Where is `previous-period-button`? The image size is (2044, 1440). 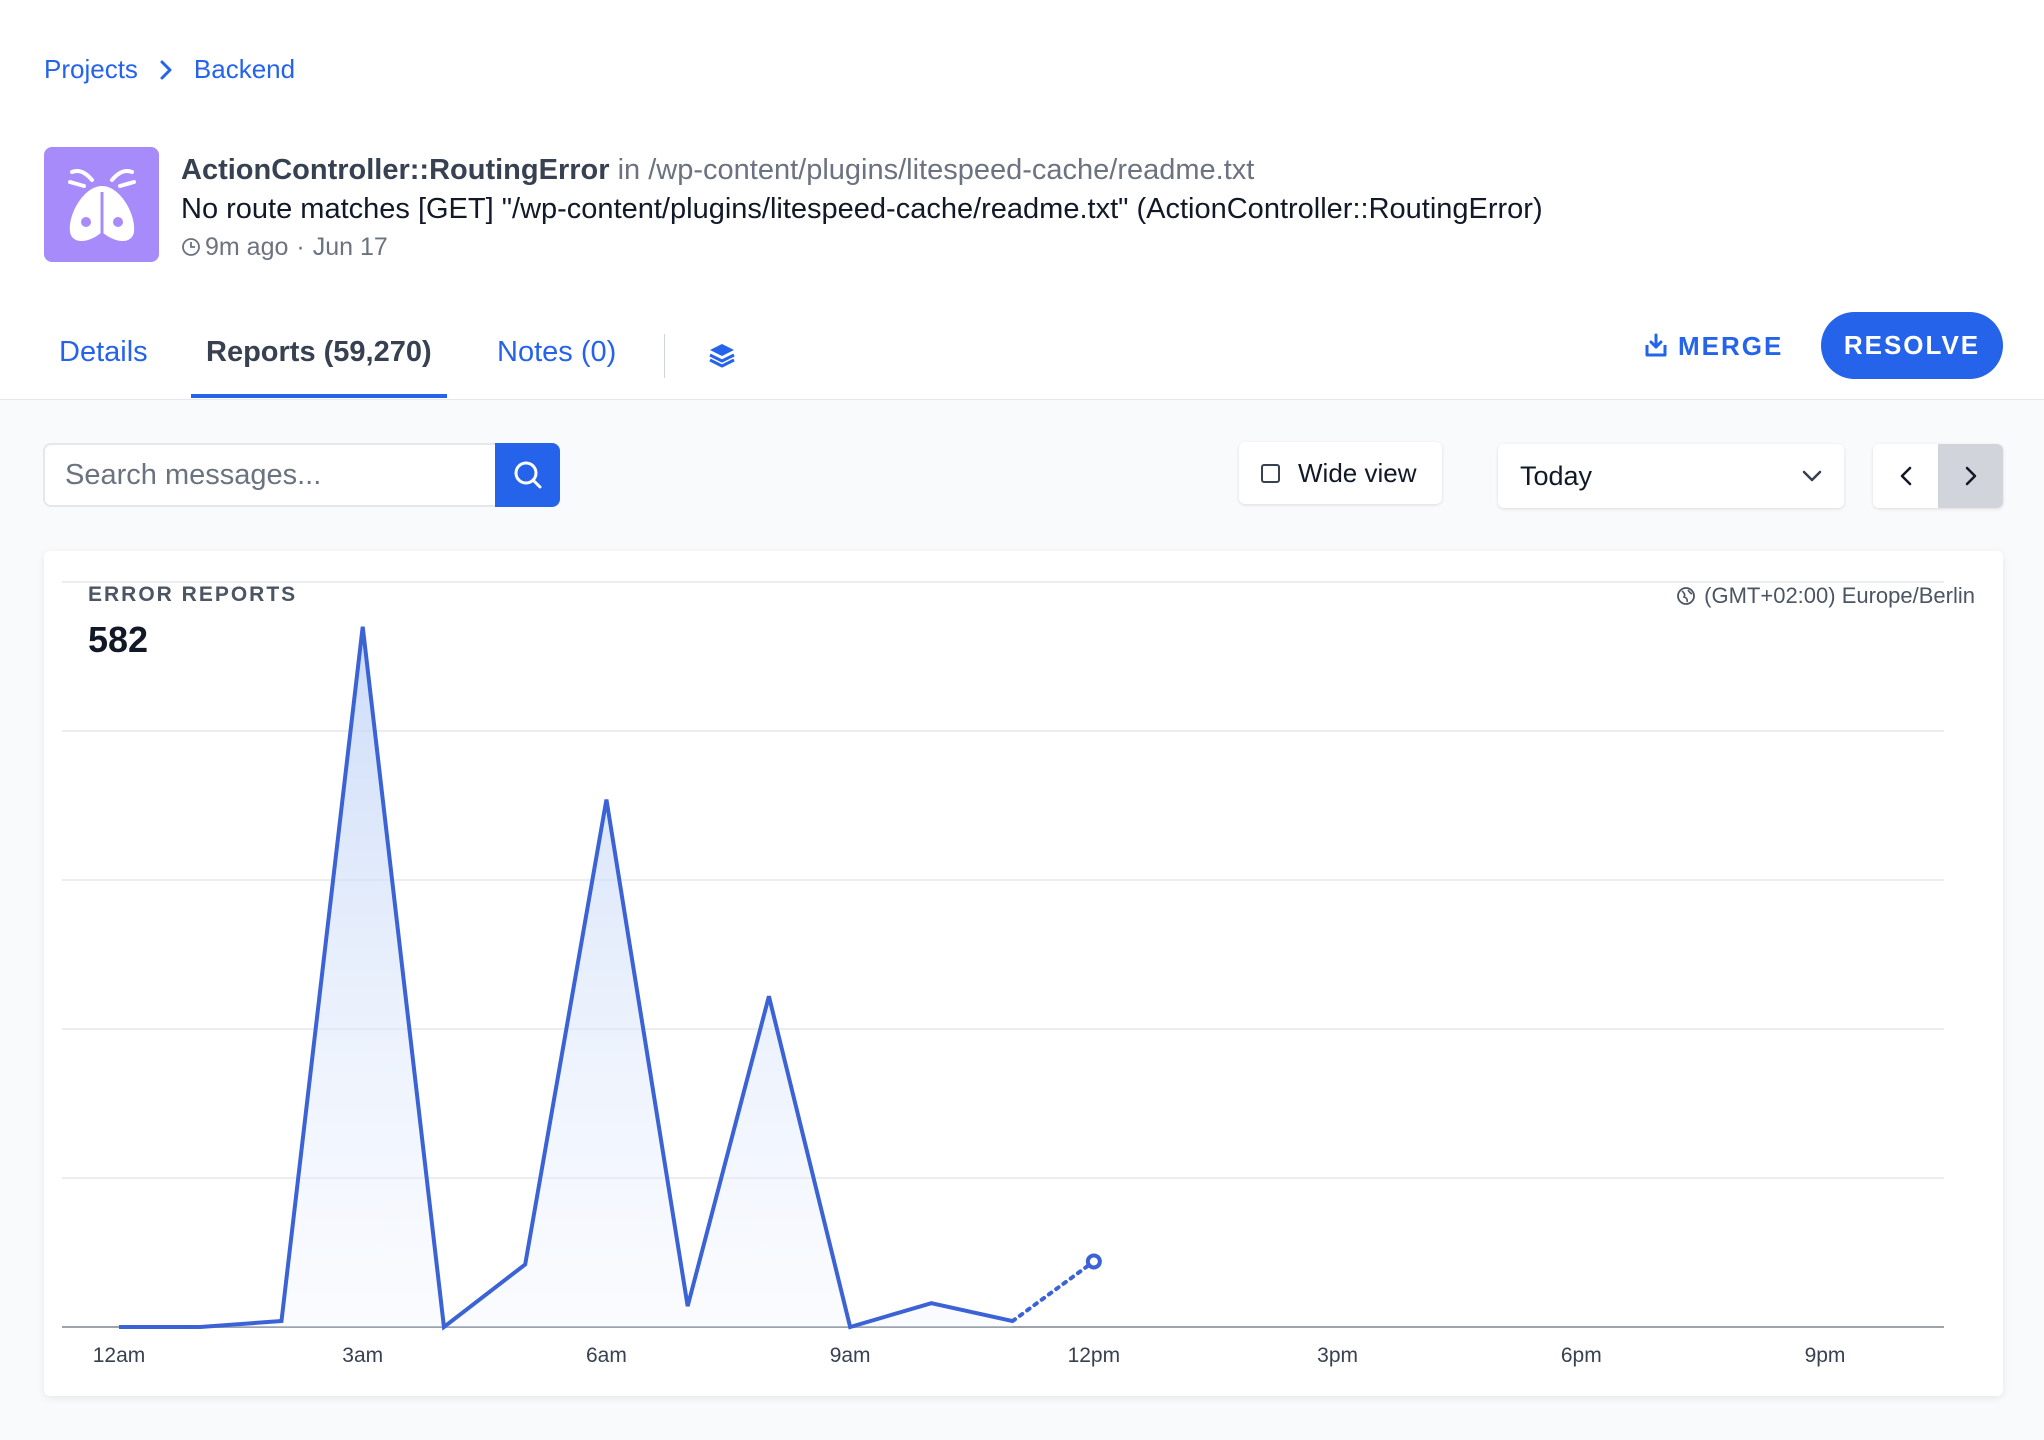
previous-period-button is located at coordinates (1905, 476).